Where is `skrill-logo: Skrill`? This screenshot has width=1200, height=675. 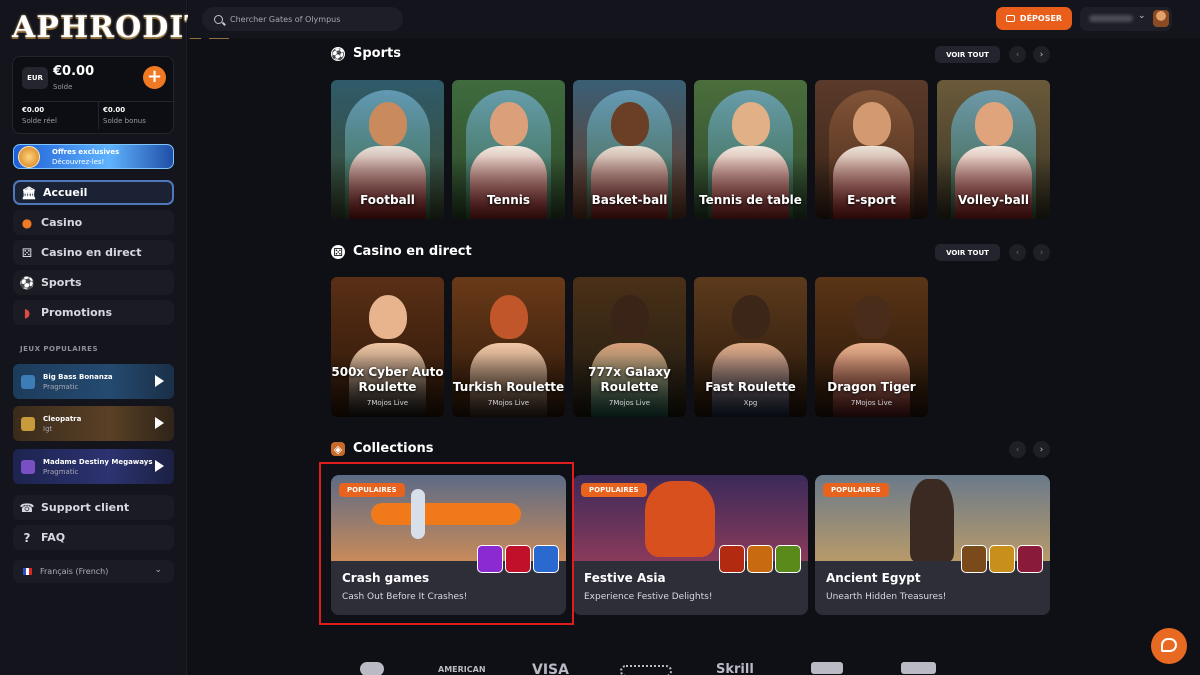 skrill-logo: Skrill is located at coordinates (735, 668).